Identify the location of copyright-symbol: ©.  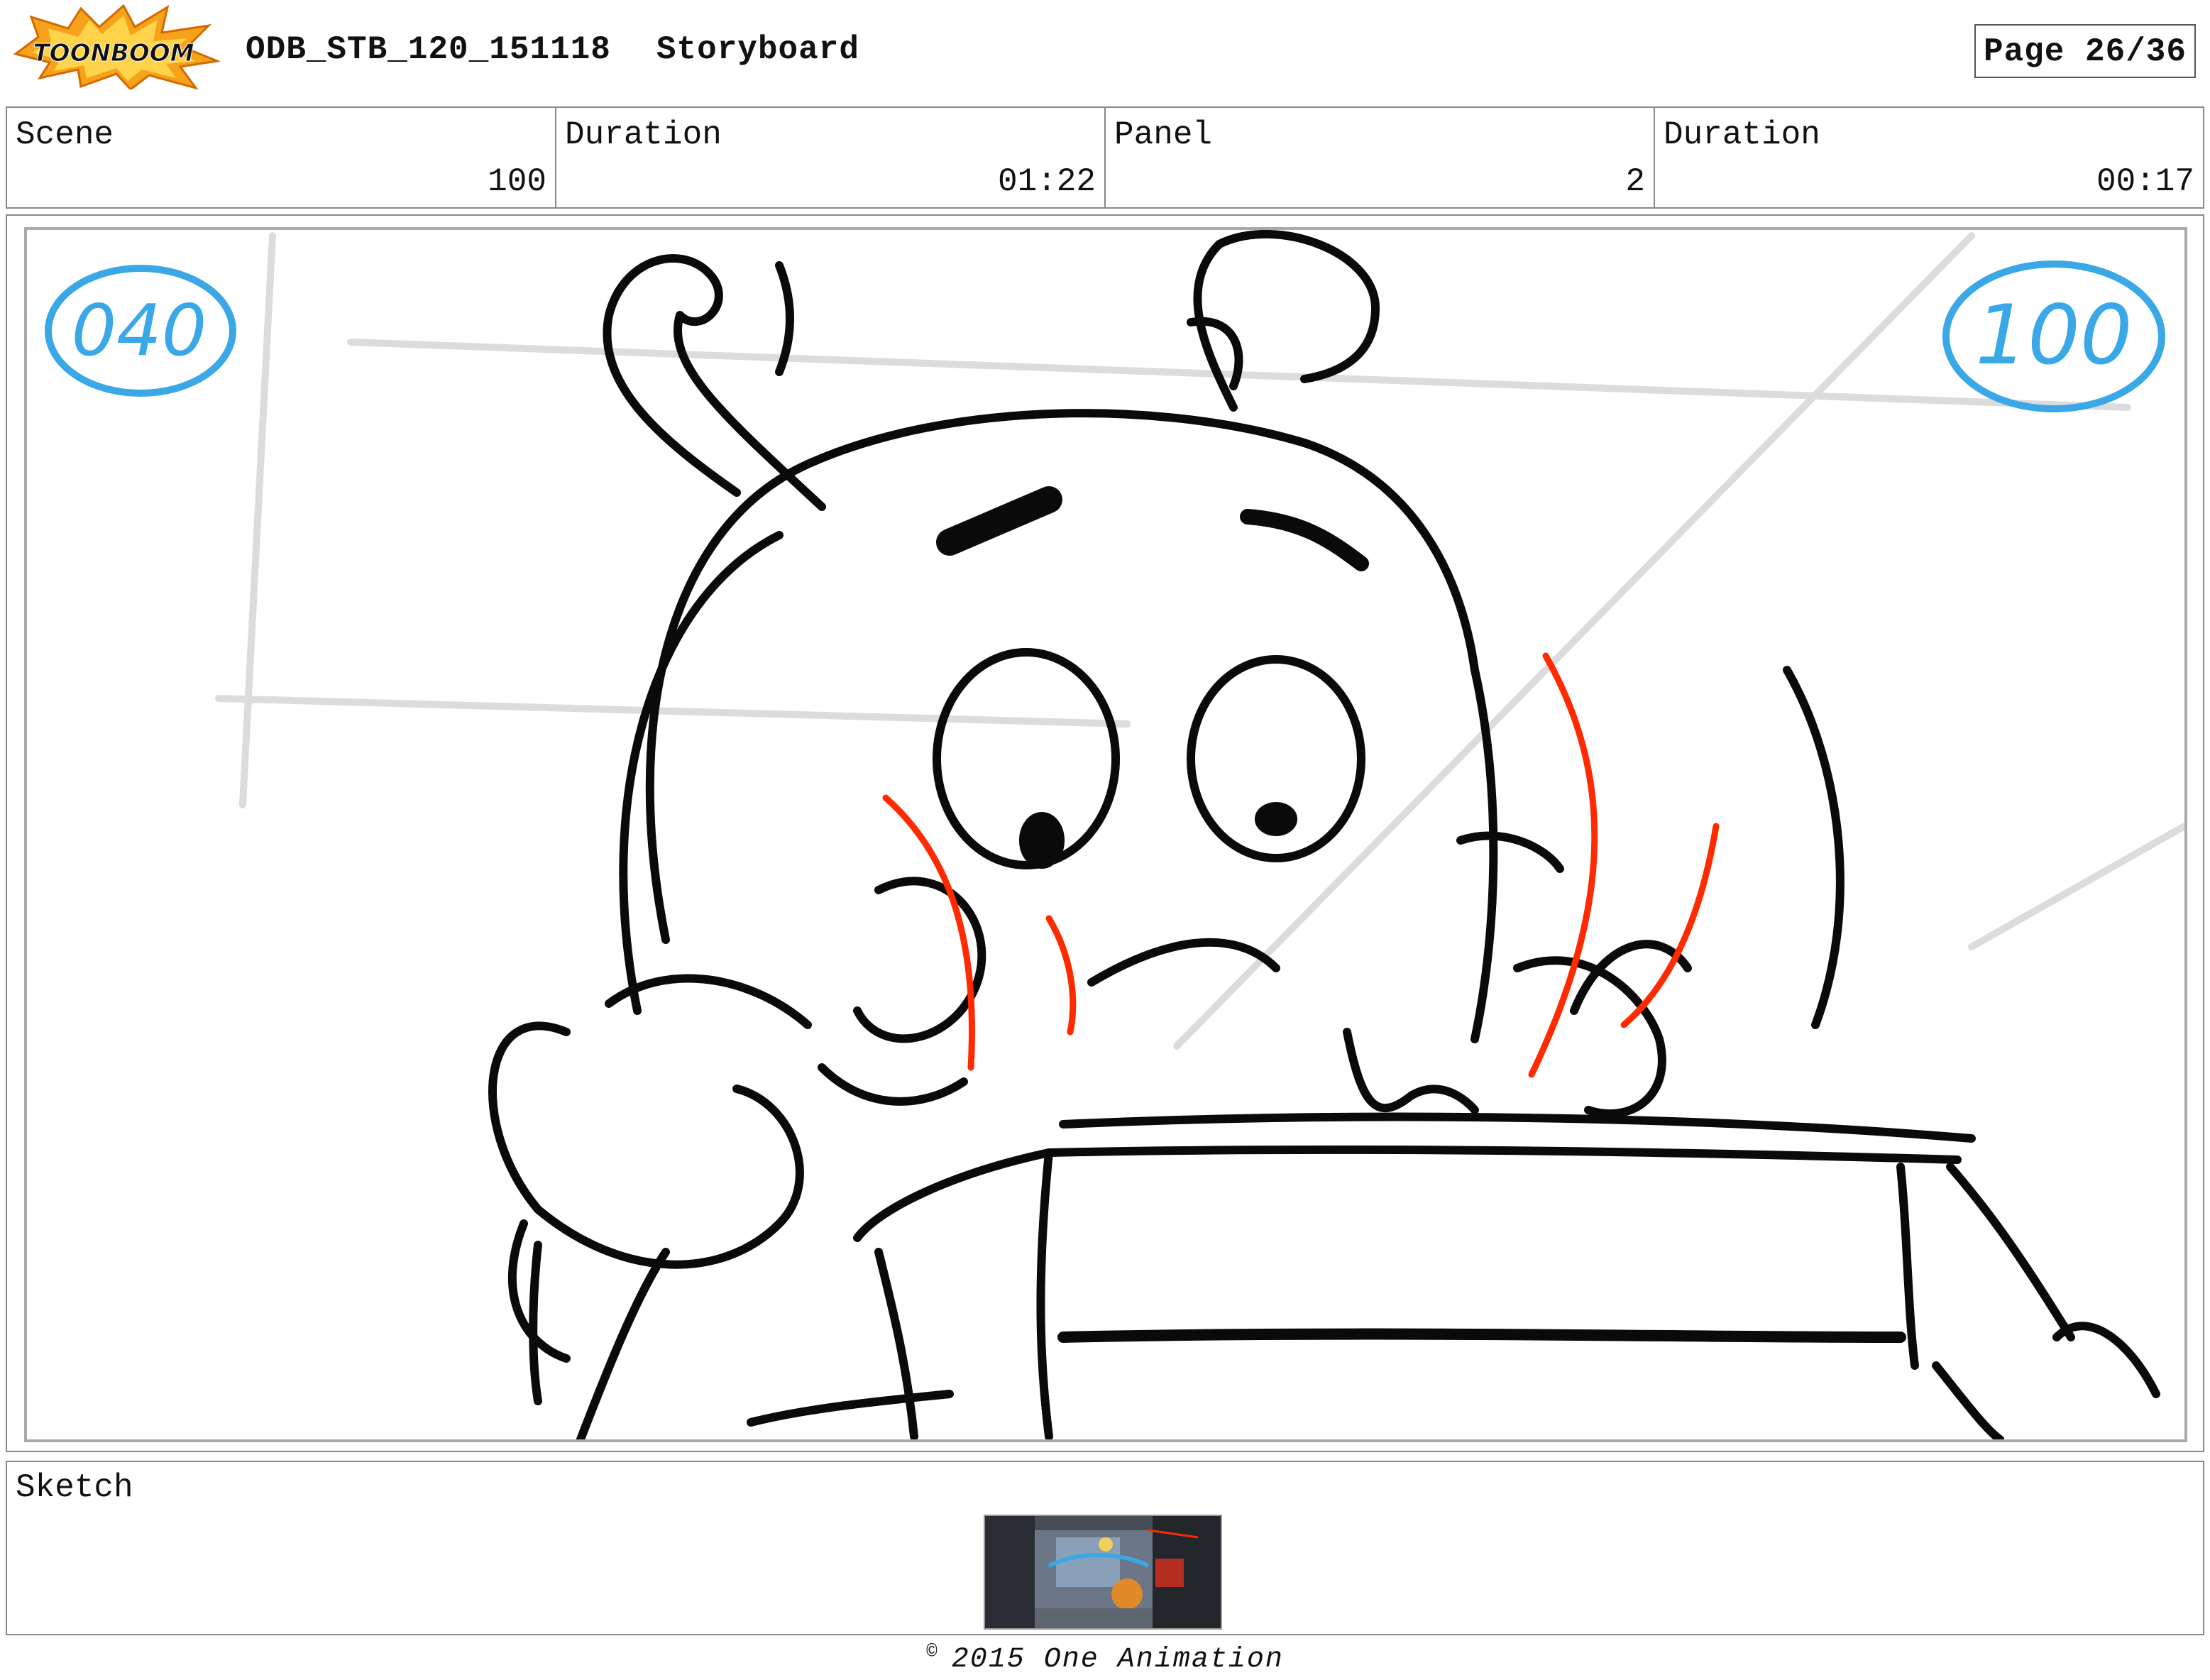
(932, 1651).